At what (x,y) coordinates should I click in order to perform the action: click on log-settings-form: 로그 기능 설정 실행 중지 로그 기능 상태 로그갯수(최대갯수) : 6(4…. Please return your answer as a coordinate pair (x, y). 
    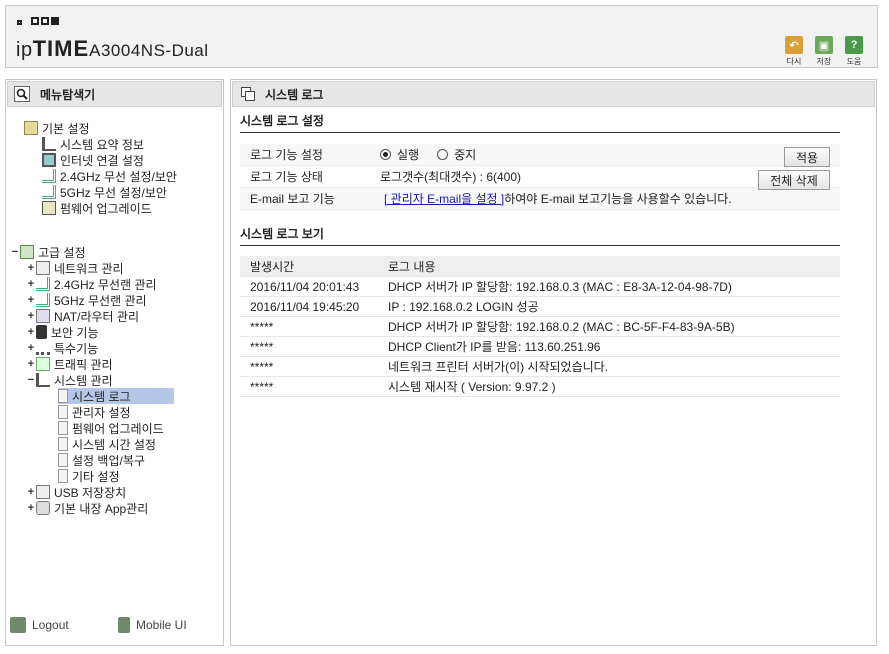
    Looking at the image, I should click on (540, 177).